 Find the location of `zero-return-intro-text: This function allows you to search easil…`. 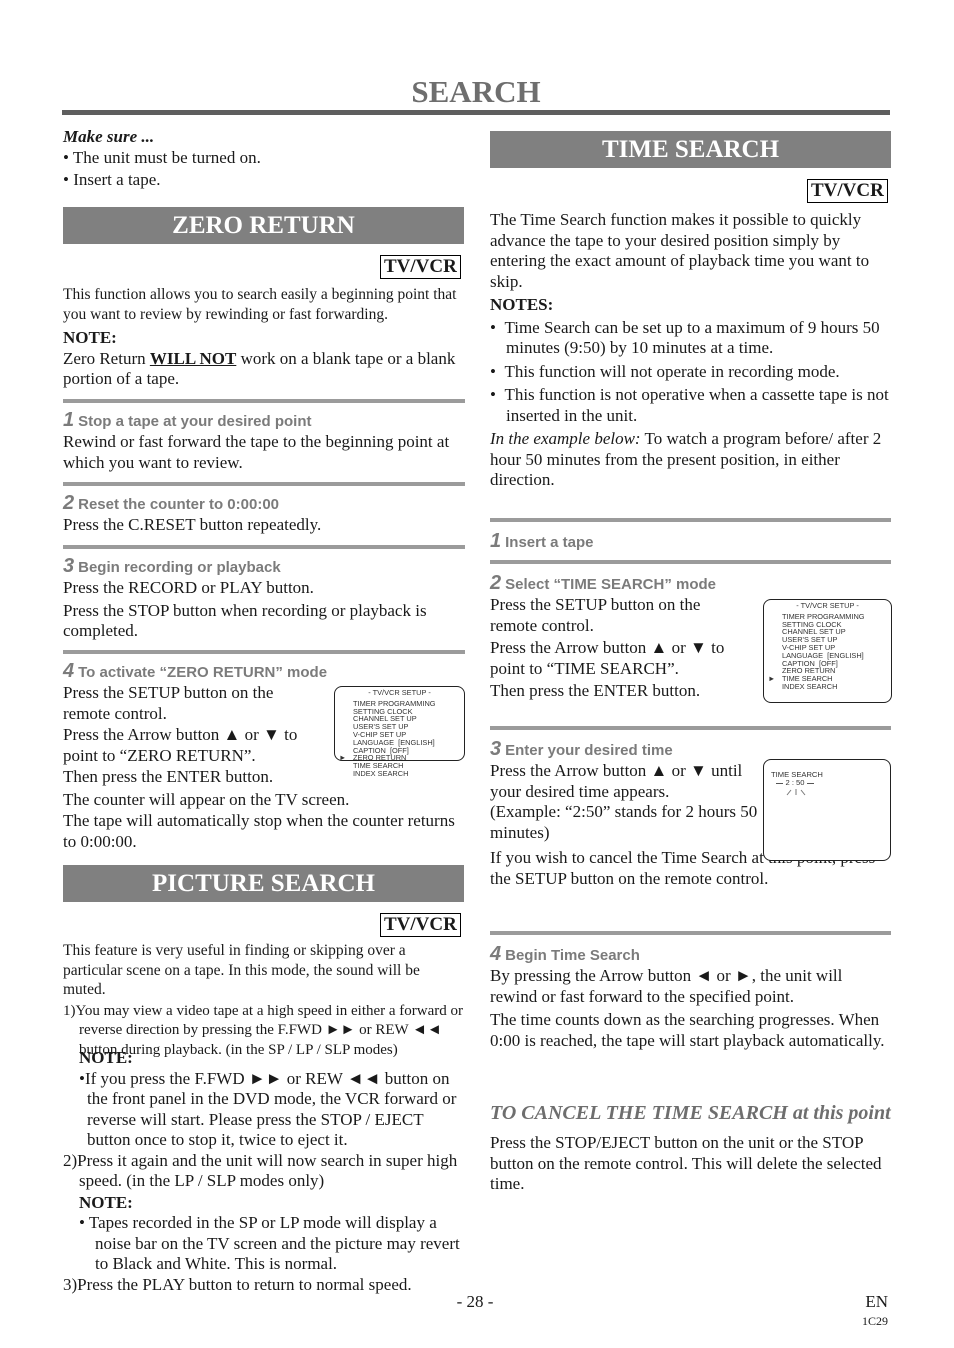

zero-return-intro-text: This function allows you to search easil… is located at coordinates (260, 304).